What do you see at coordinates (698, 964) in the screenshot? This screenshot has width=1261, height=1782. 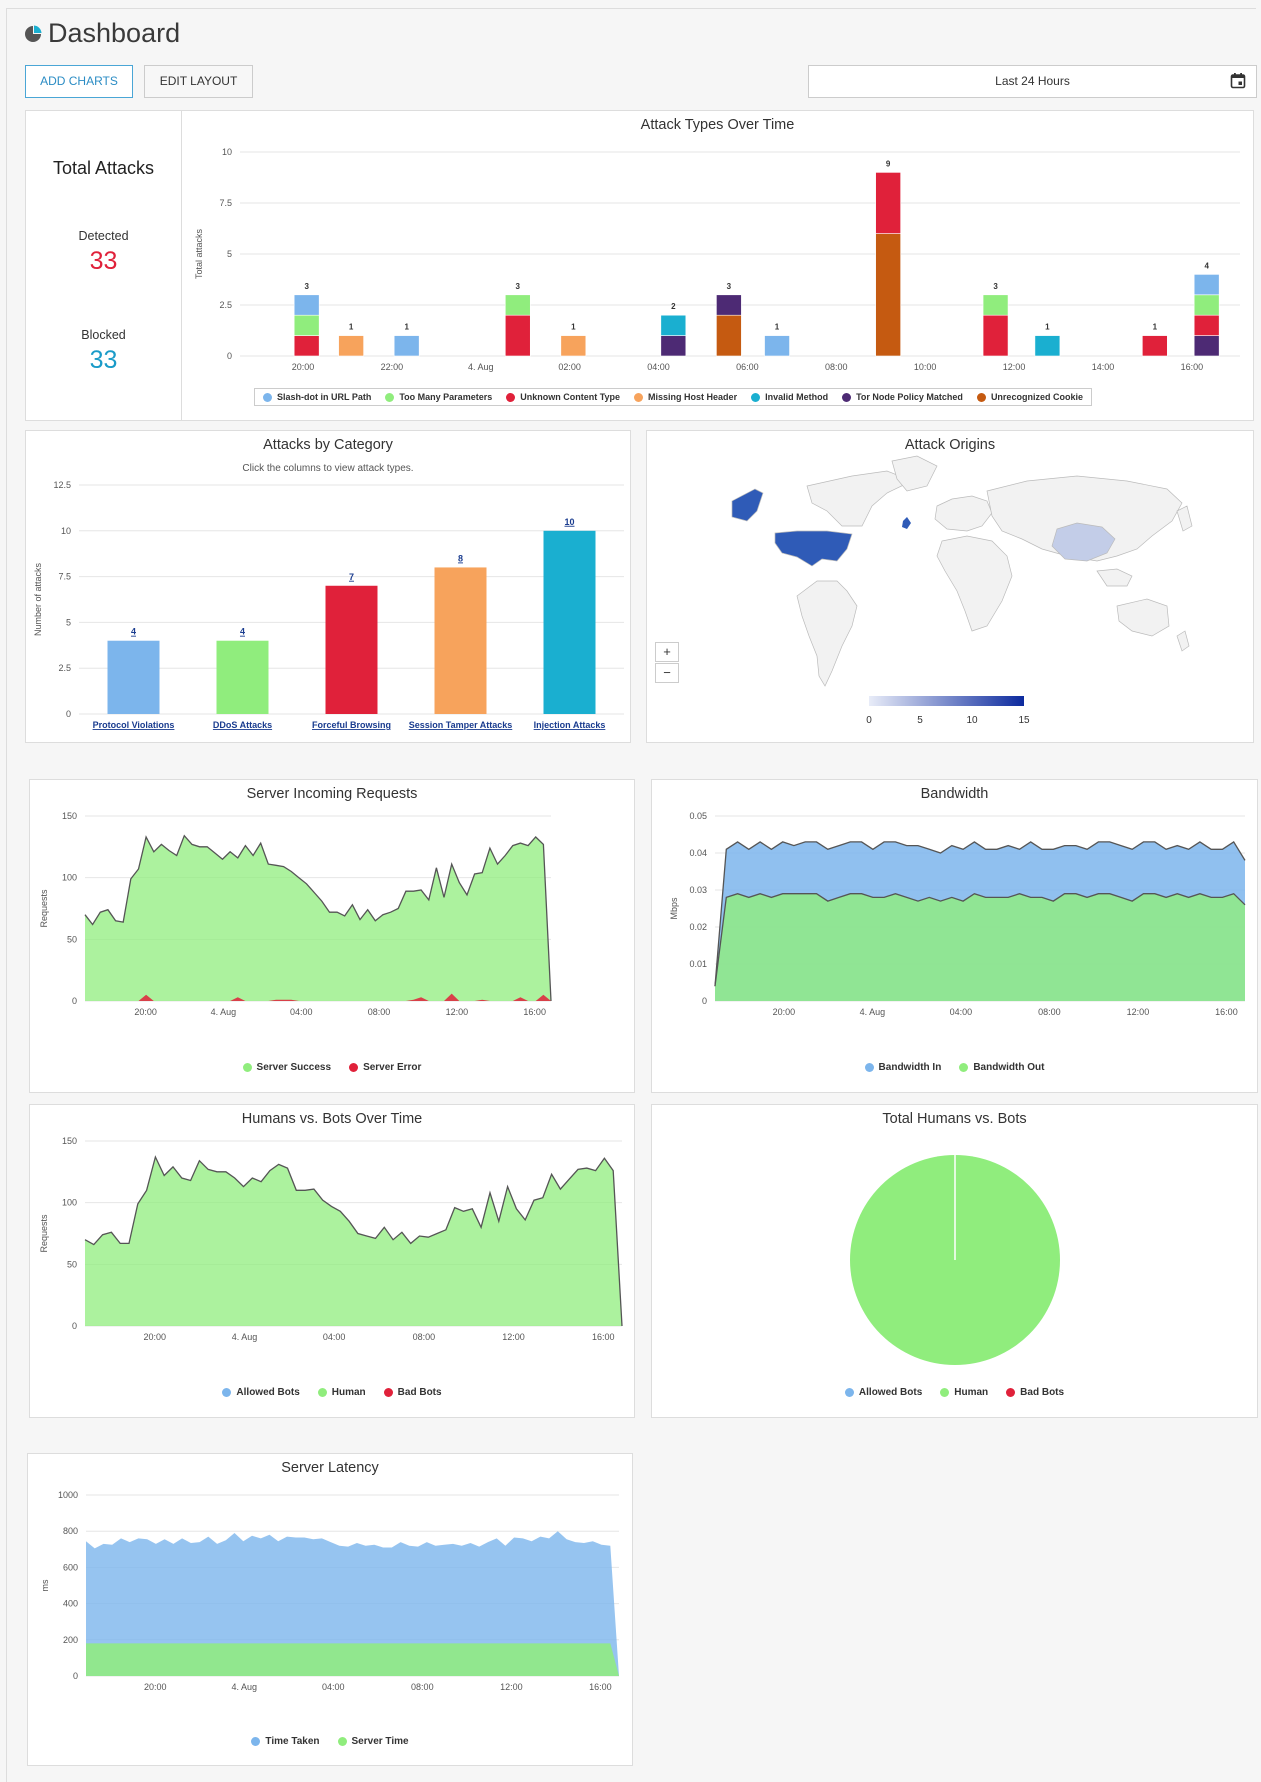 I see `y-tick-label: 0.01` at bounding box center [698, 964].